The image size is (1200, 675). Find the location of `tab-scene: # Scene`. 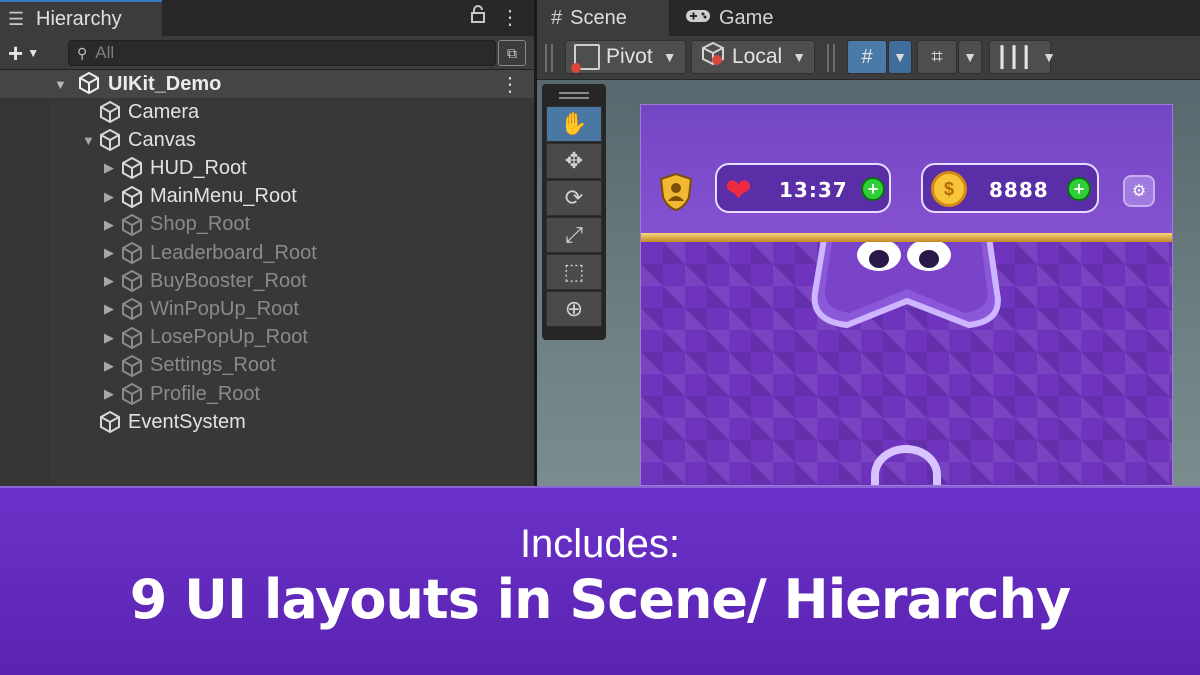

tab-scene: # Scene is located at coordinates (603, 18).